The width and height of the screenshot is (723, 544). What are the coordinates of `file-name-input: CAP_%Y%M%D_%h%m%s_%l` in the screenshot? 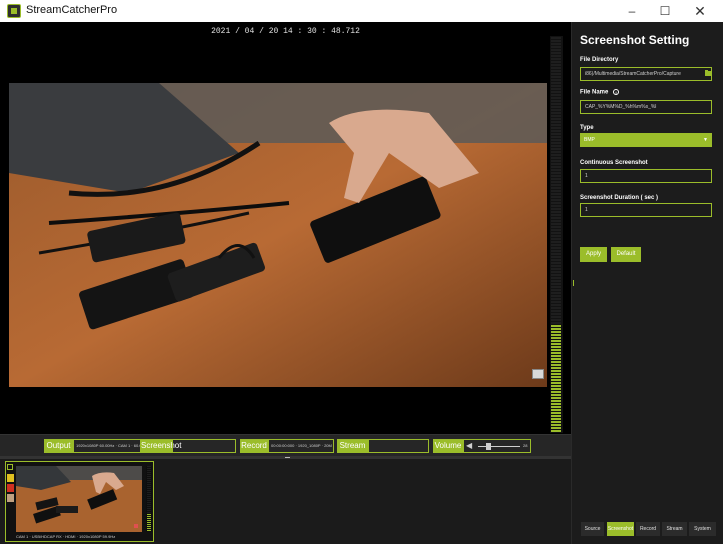 It's located at (646, 107).